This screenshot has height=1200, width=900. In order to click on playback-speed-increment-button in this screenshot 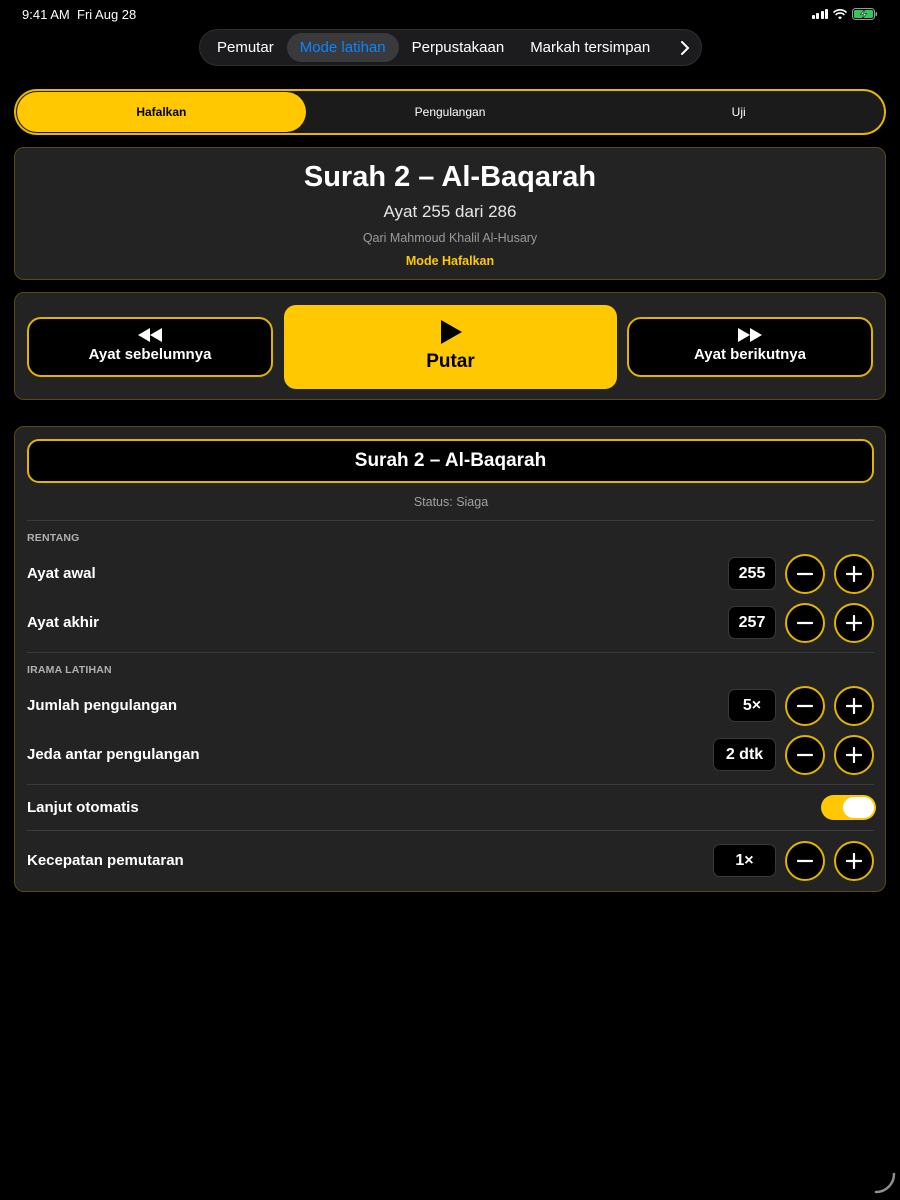, I will do `click(854, 861)`.